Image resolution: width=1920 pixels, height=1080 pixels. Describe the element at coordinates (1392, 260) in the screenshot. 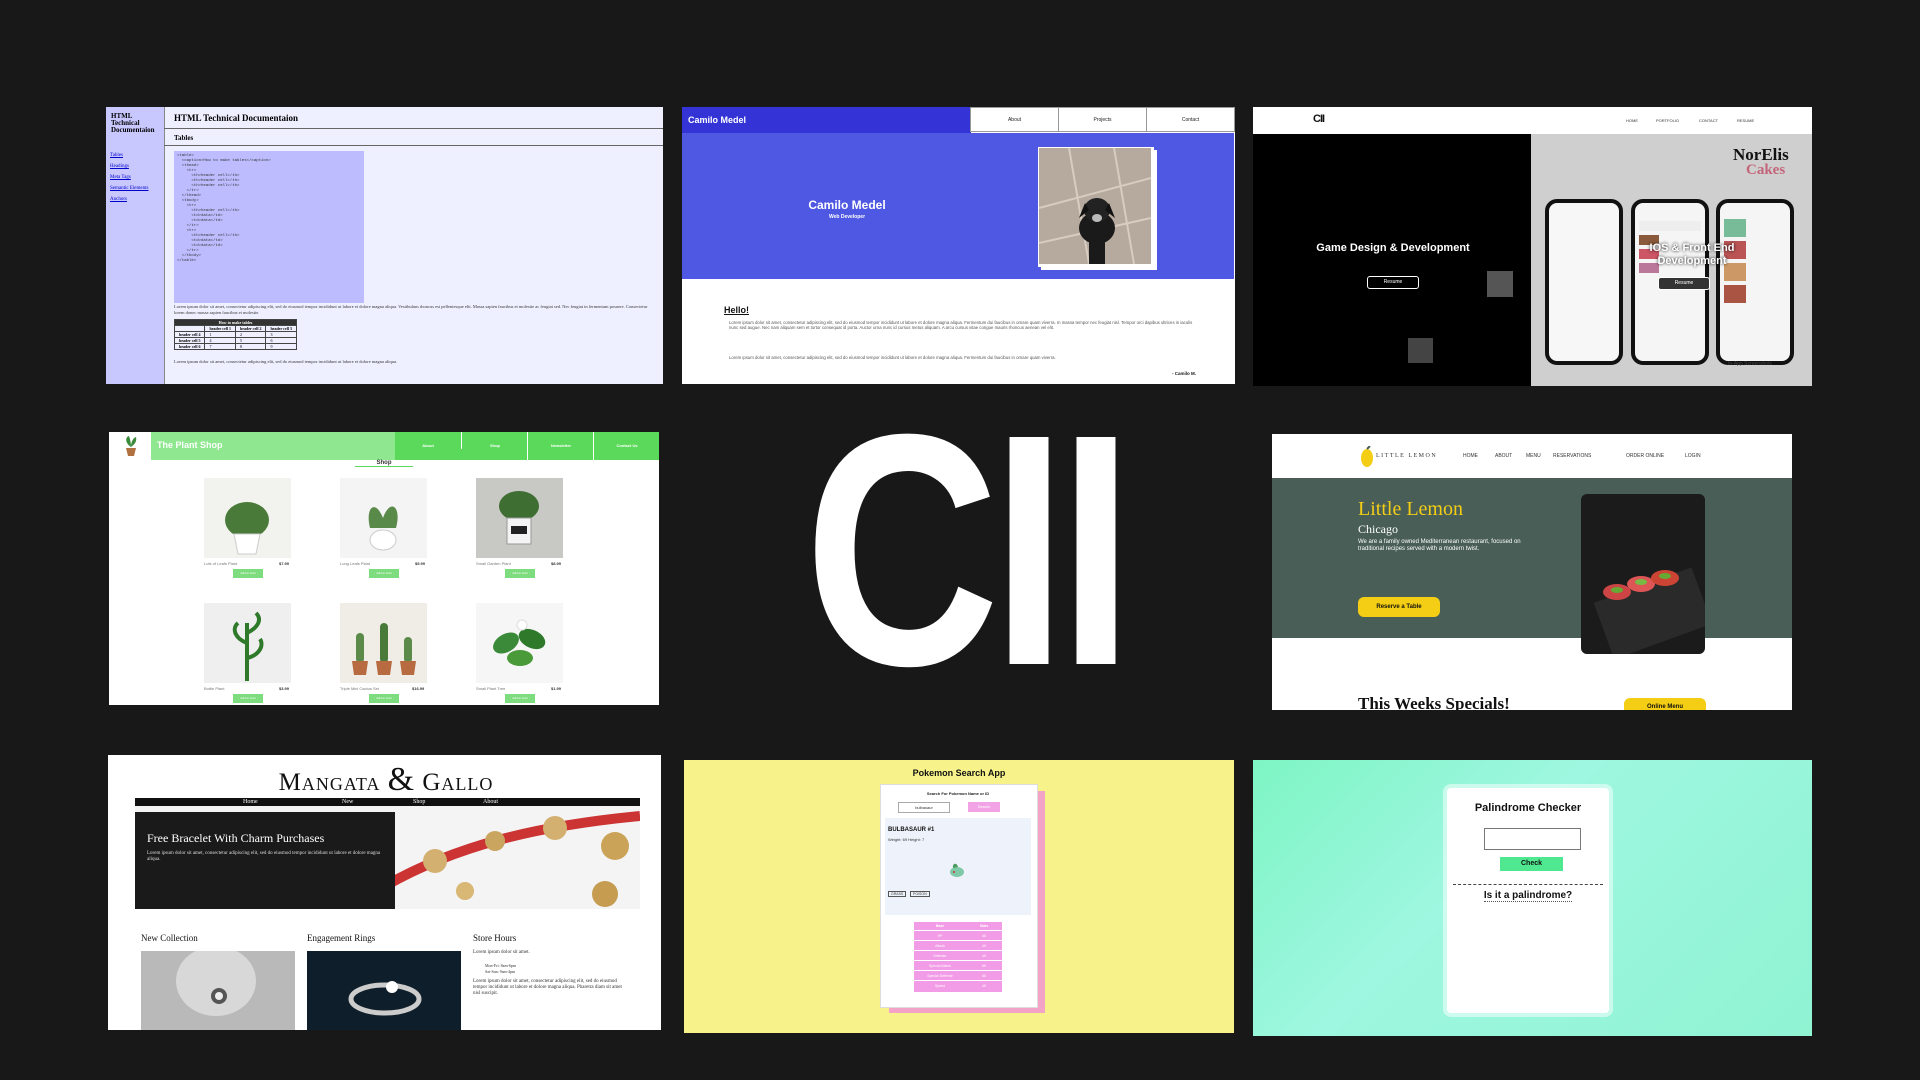

I see `game-panel` at that location.